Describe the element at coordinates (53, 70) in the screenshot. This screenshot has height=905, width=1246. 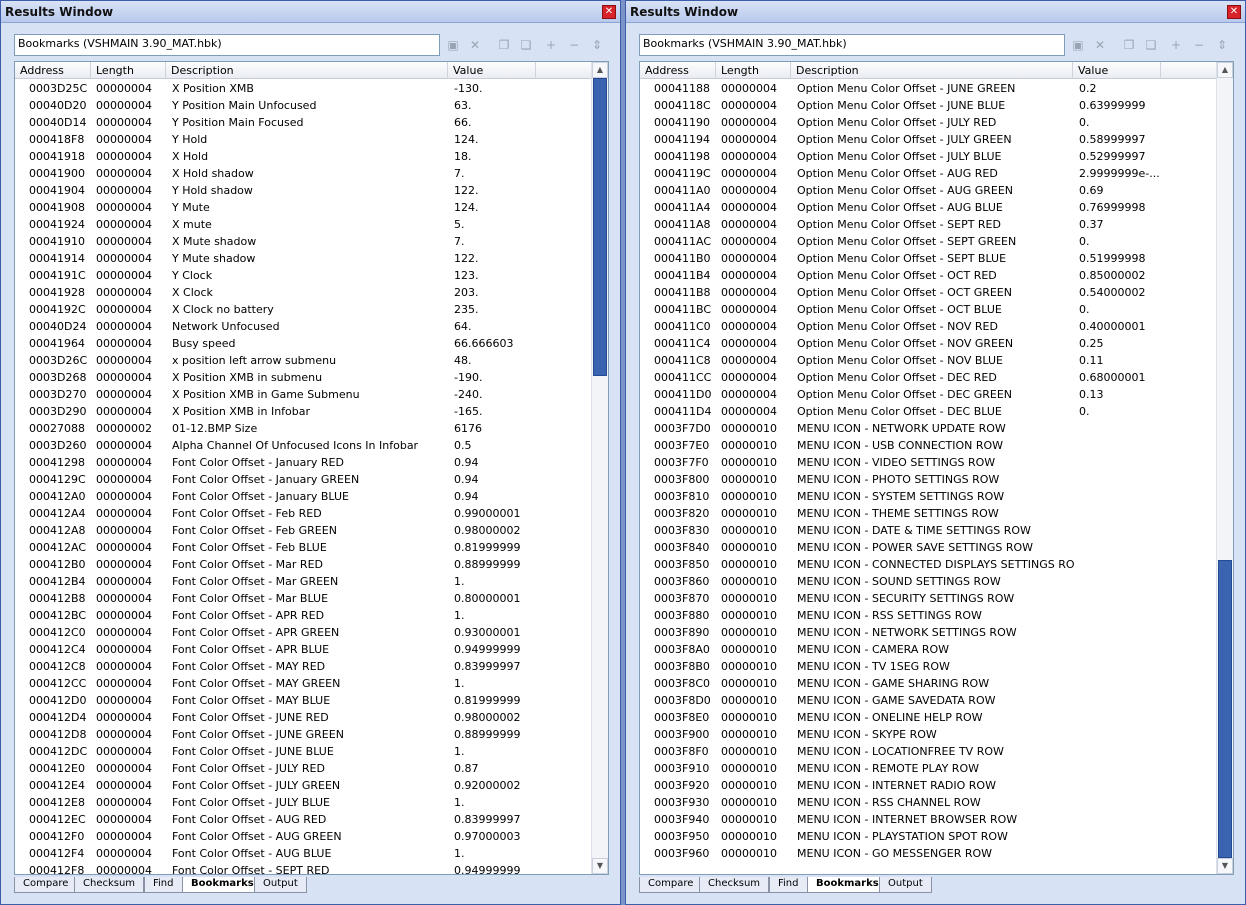
I see `column-address: Address` at that location.